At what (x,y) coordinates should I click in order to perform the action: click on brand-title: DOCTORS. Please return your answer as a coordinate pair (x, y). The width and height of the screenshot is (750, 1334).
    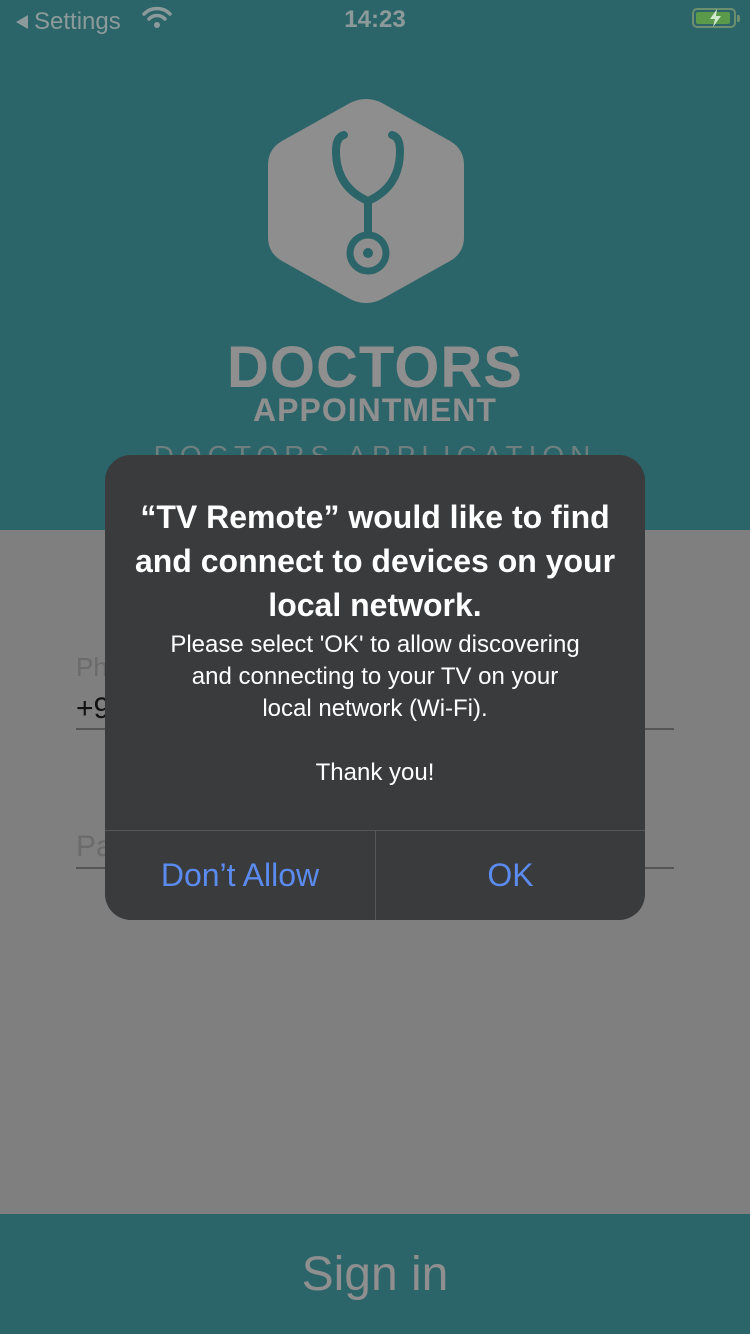
    Looking at the image, I should click on (375, 367).